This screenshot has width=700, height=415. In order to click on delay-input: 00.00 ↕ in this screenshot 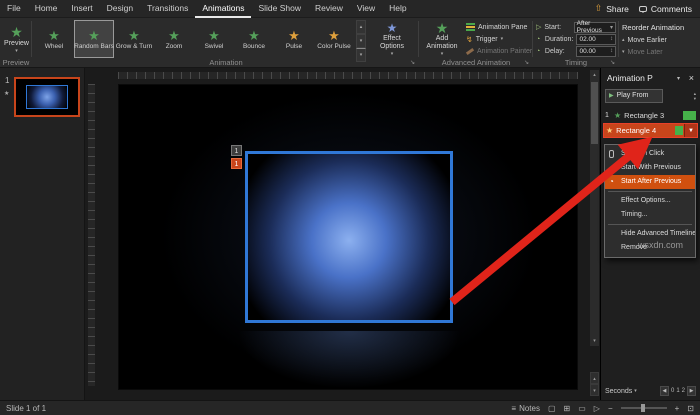, I will do `click(596, 51)`.